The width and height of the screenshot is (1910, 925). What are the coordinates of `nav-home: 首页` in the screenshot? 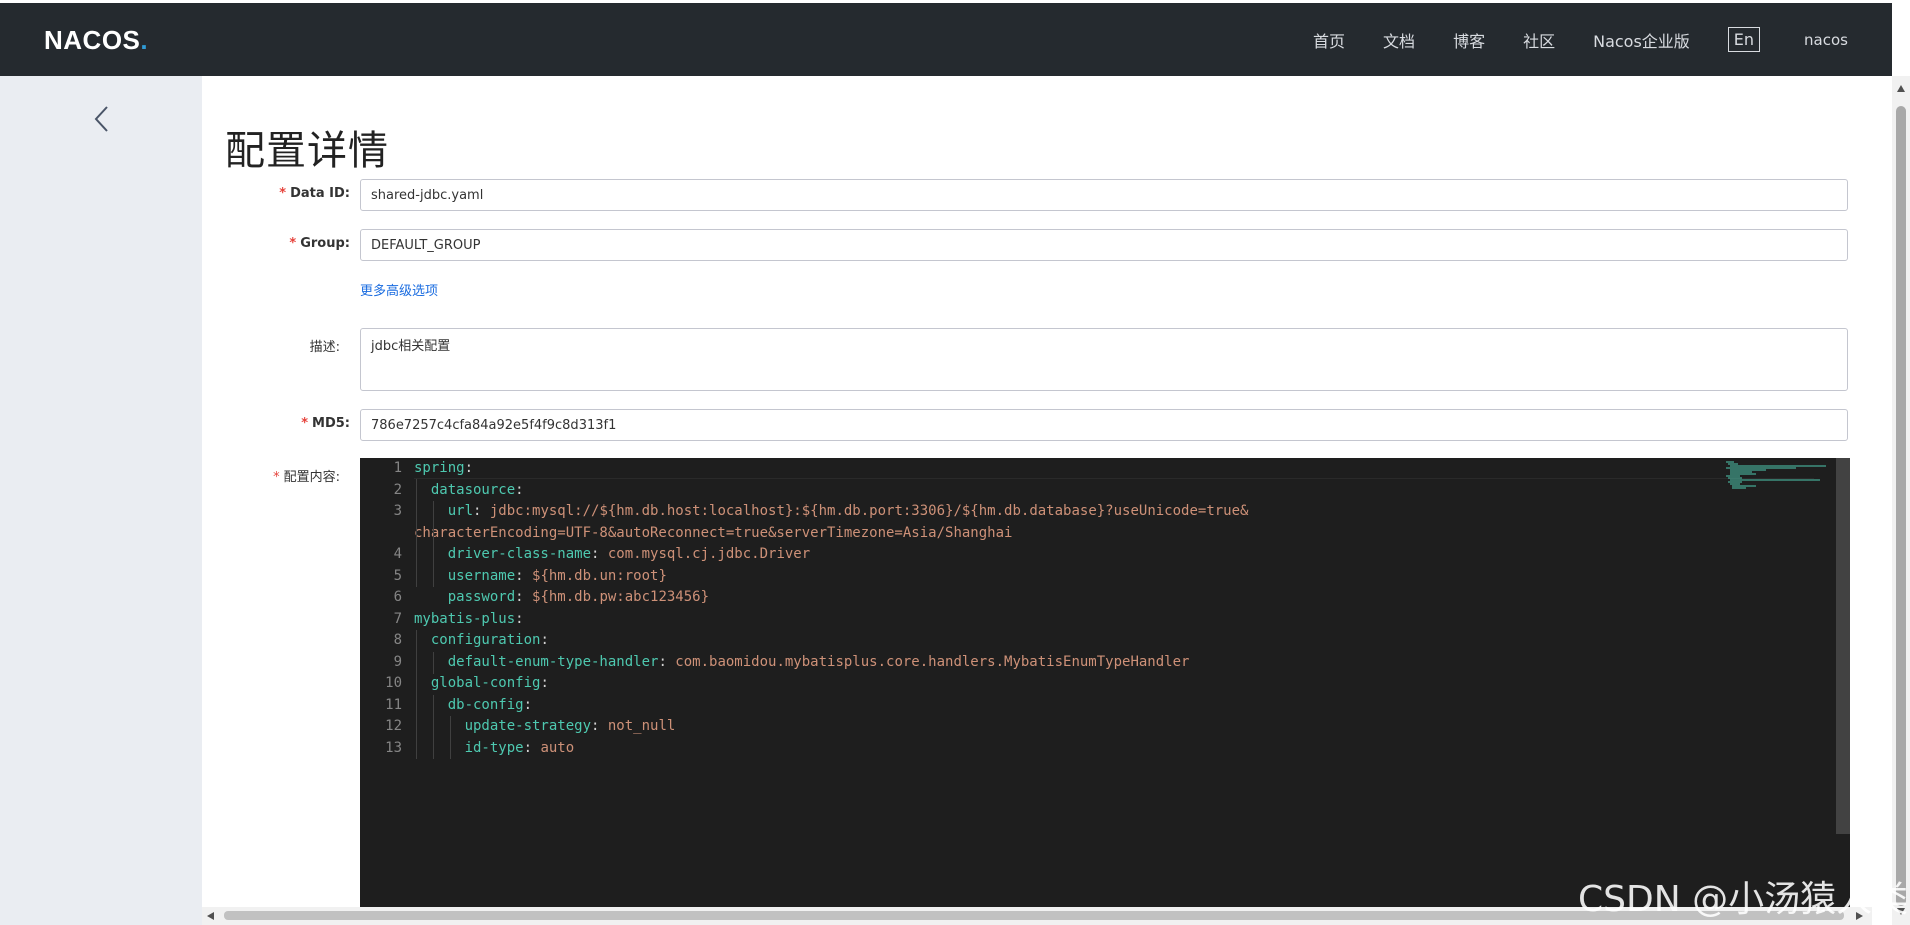 It's located at (1329, 40).